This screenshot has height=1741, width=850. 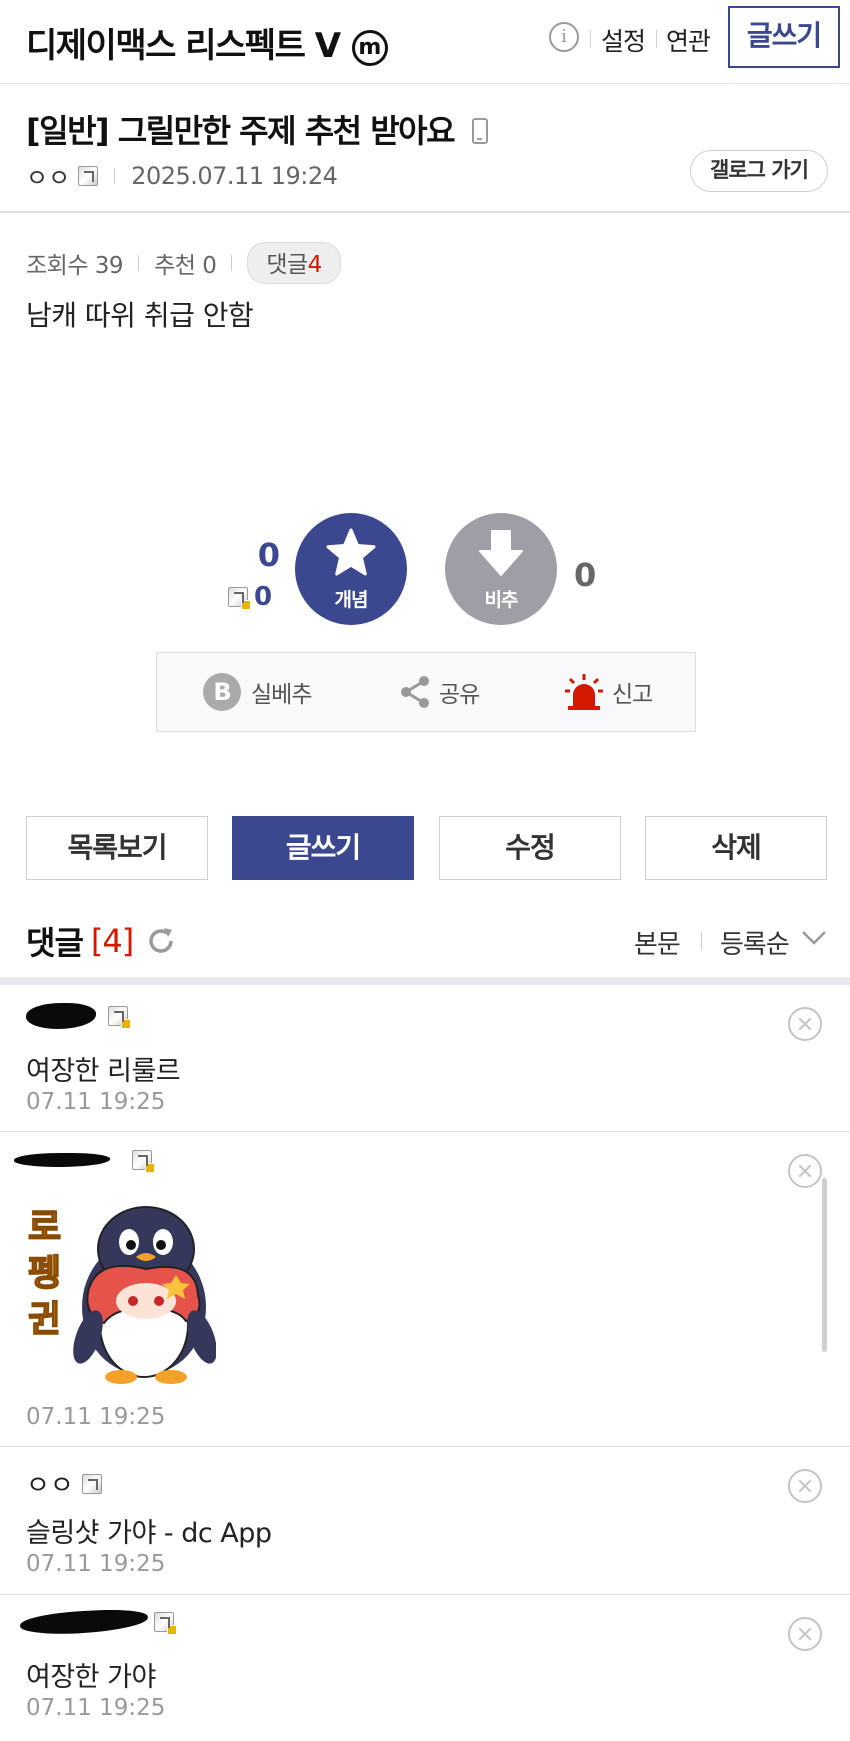 I want to click on top-bar: 디제이맥스 리스펙트 V m i 설정 연관 글쓰기, so click(x=425, y=42).